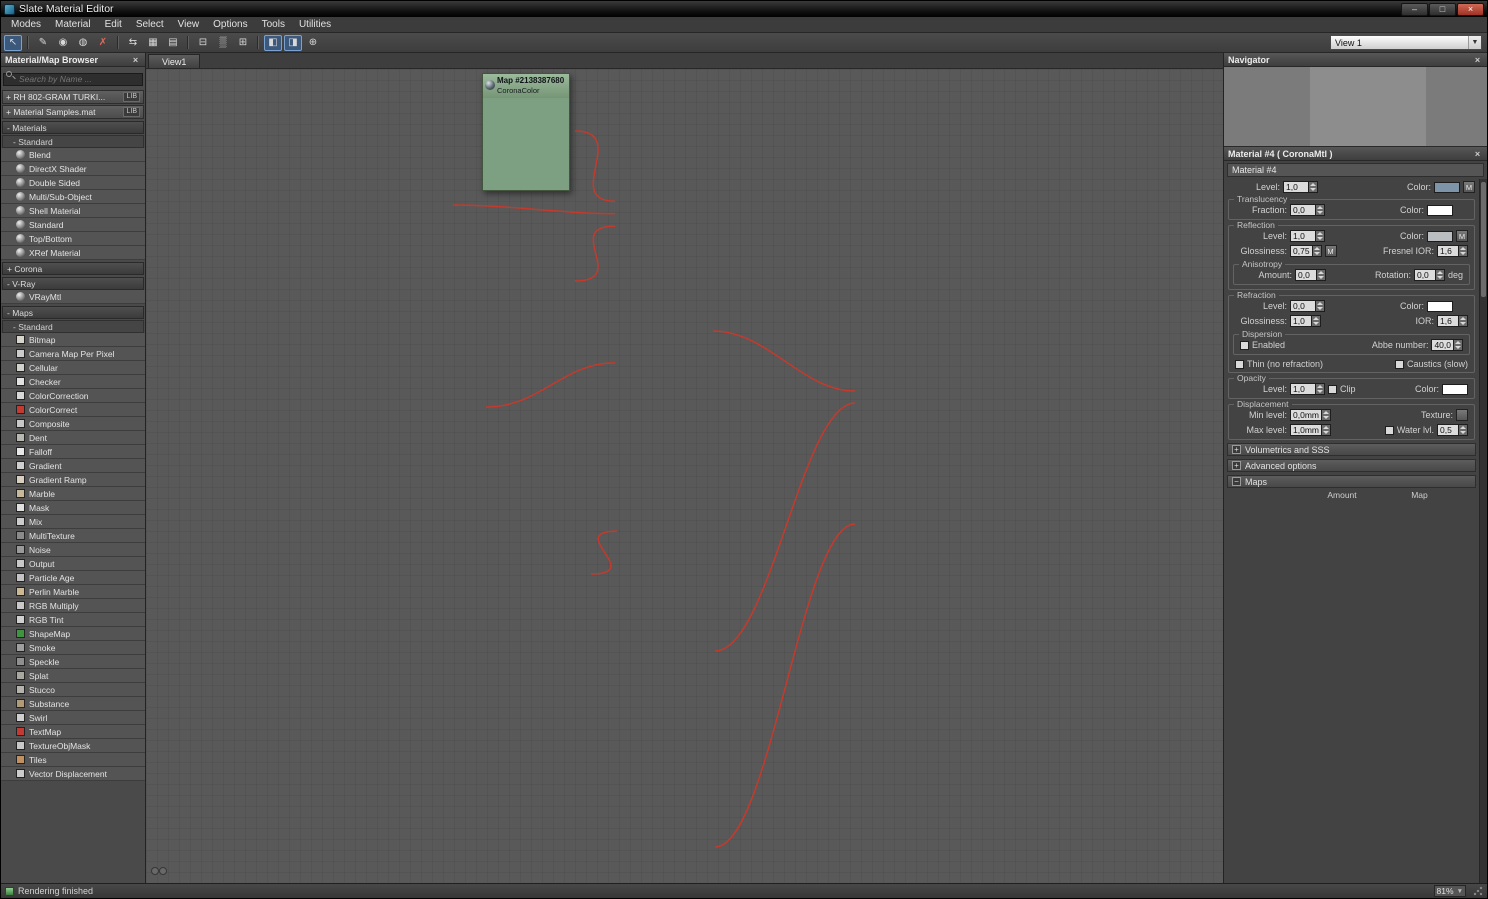 The width and height of the screenshot is (1488, 899). Describe the element at coordinates (1330, 251) in the screenshot. I see `reflection-glossiness-map-button: M` at that location.